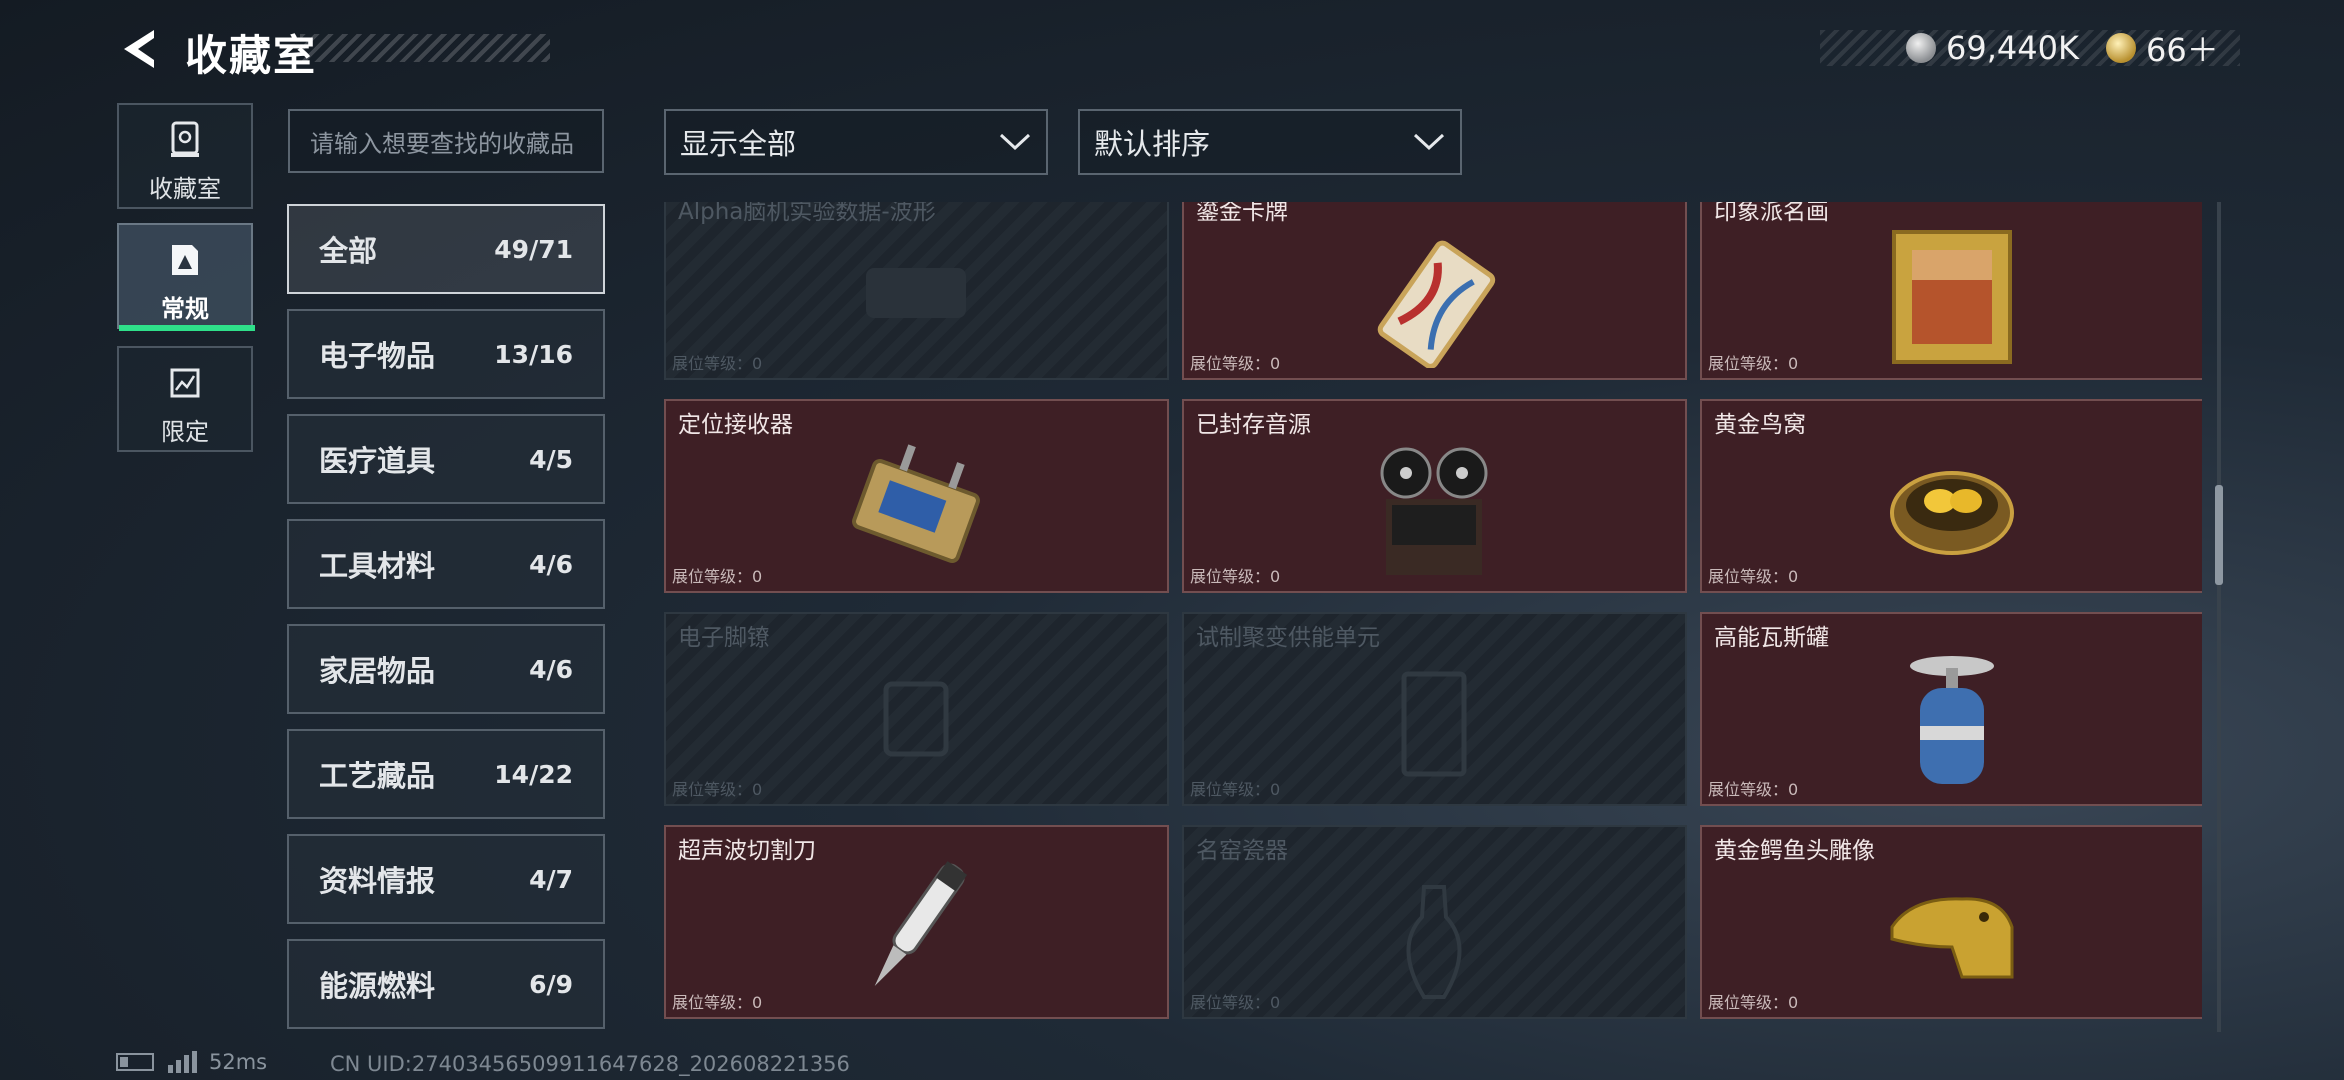 This screenshot has height=1080, width=2344. What do you see at coordinates (446, 669) in the screenshot?
I see `category-household: 家居物品 4/6` at bounding box center [446, 669].